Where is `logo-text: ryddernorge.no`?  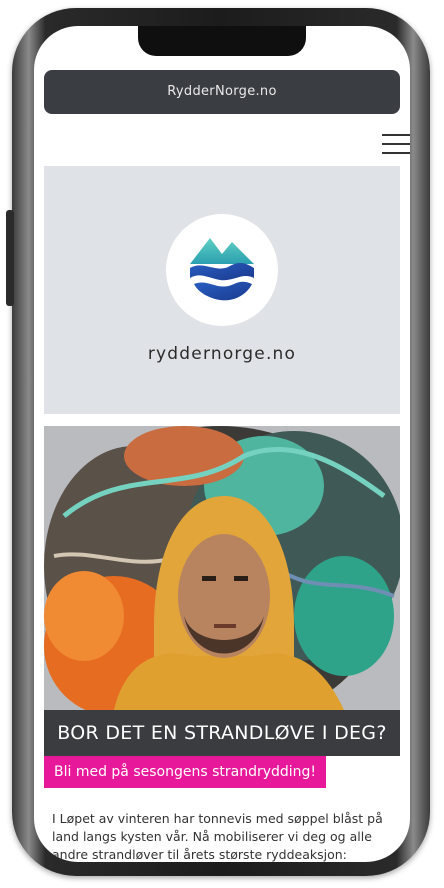
logo-text: ryddernorge.no is located at coordinates (222, 354).